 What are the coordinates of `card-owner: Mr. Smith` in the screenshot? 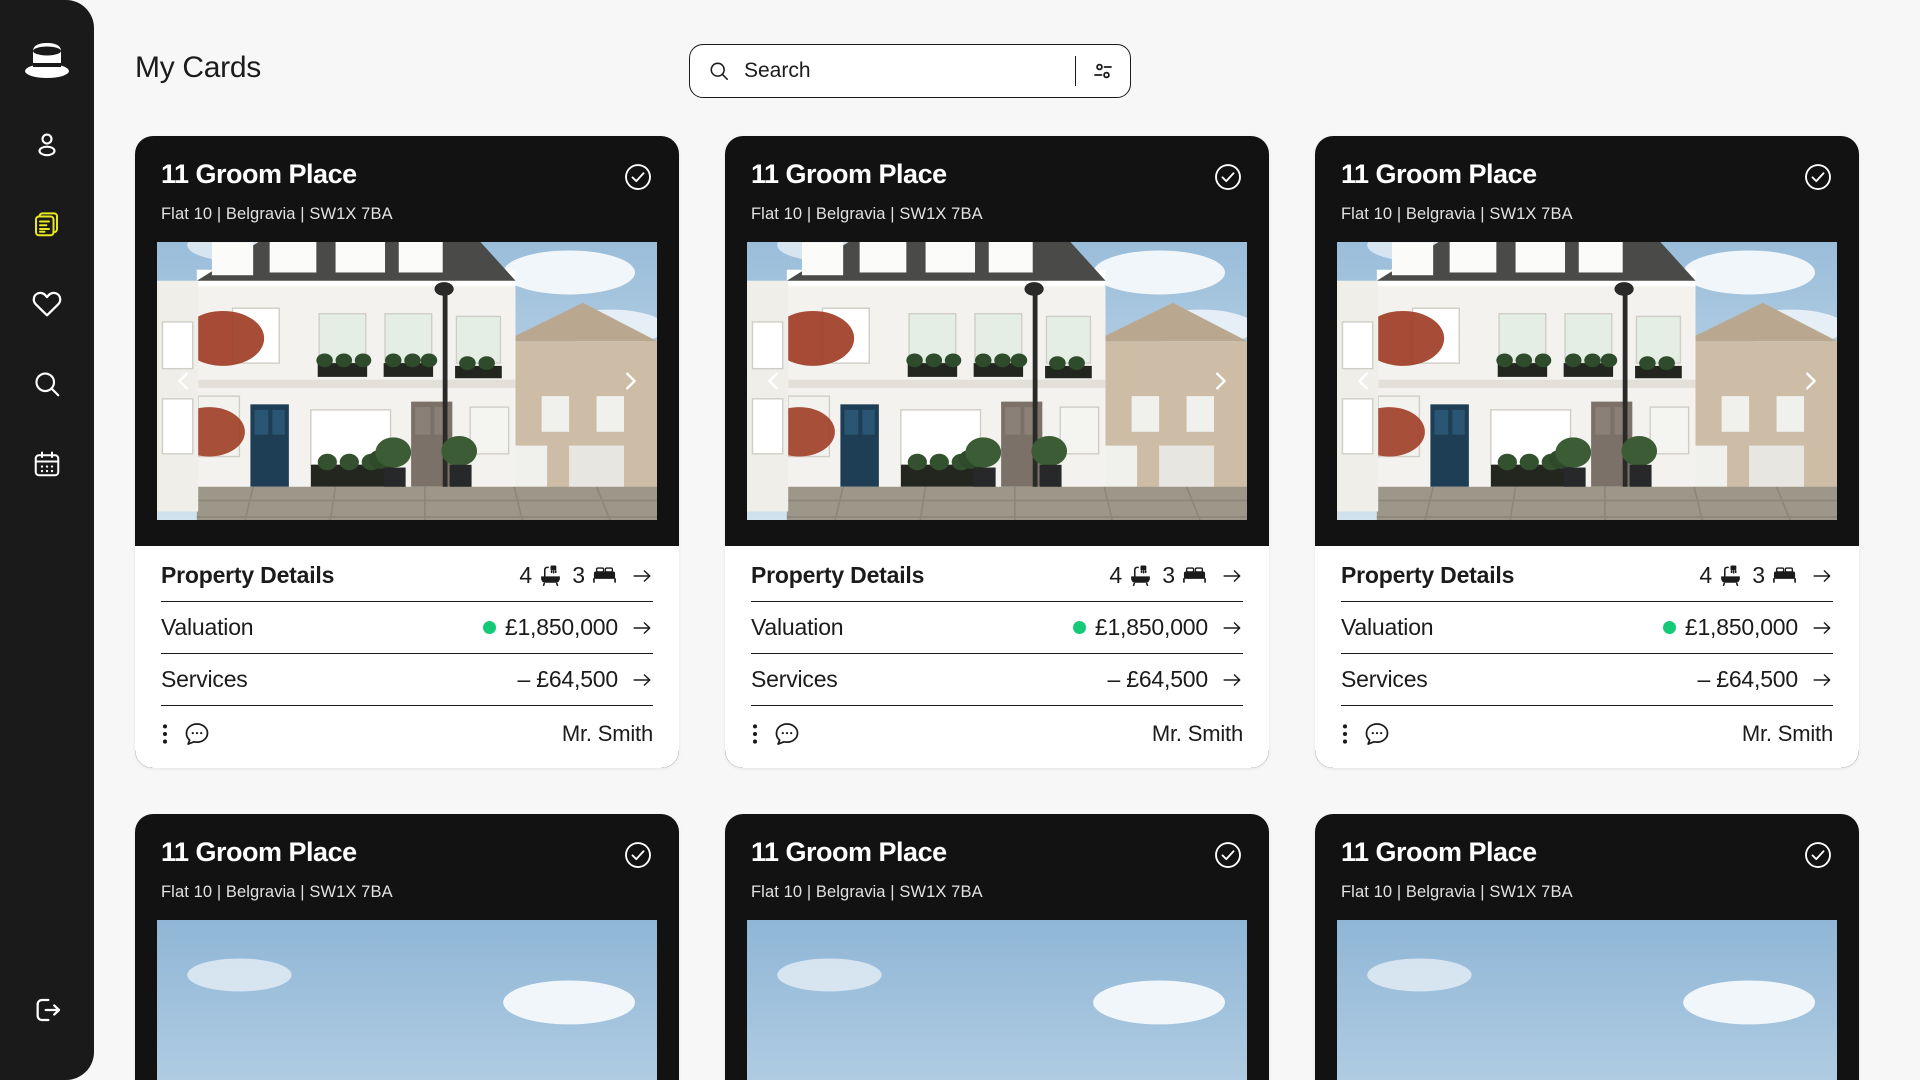 It's located at (1787, 733).